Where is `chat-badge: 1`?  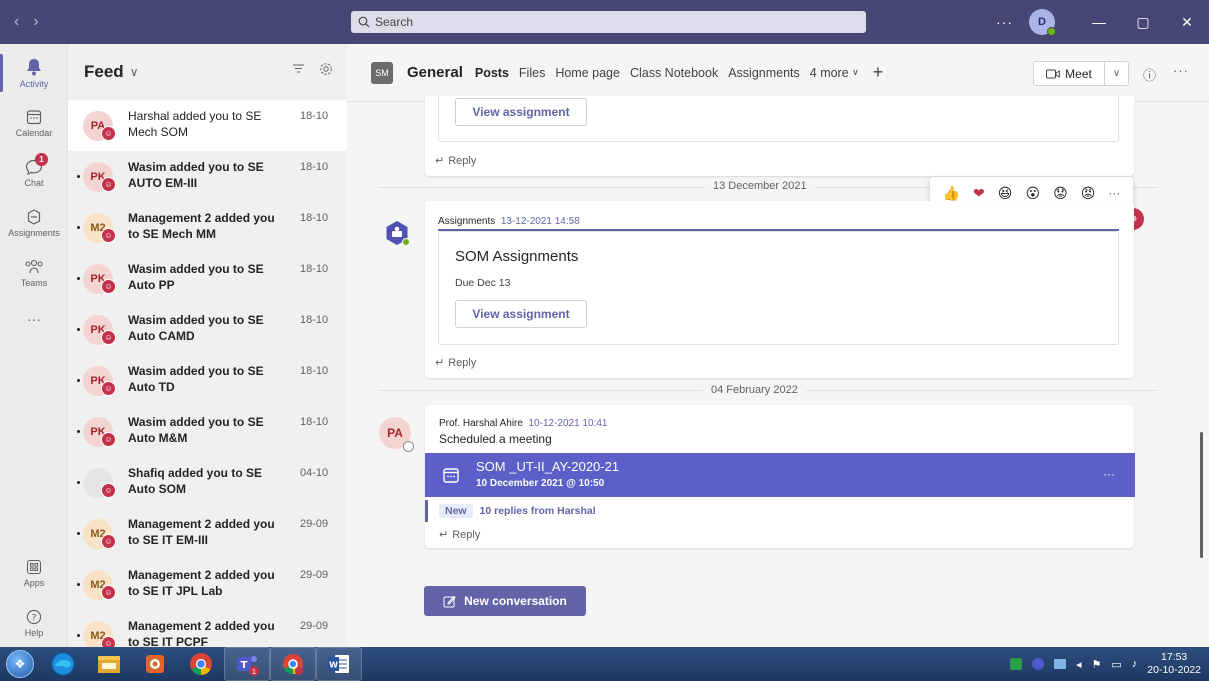 chat-badge: 1 is located at coordinates (41, 159).